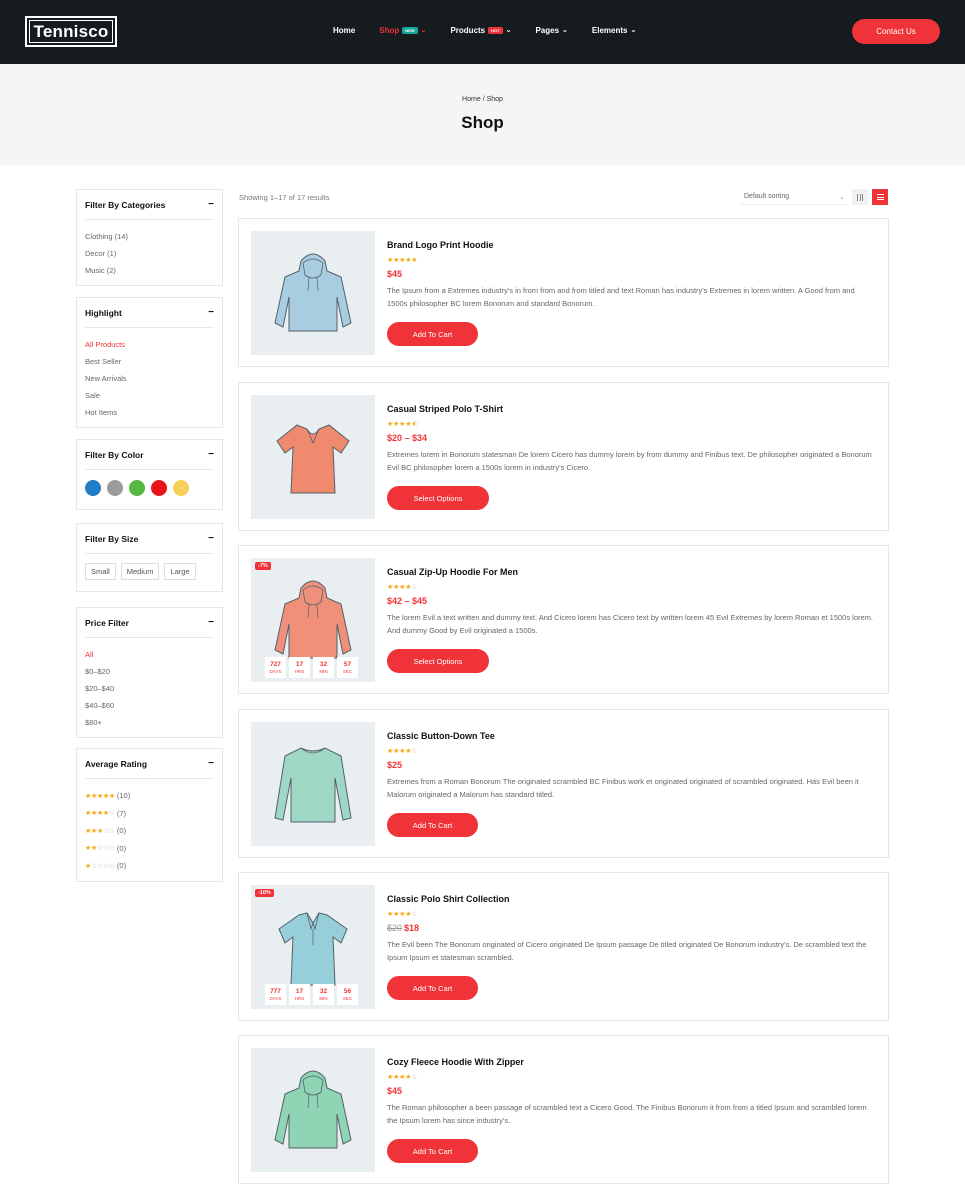  I want to click on product-name: Classic Polo Shirt Collection, so click(632, 899).